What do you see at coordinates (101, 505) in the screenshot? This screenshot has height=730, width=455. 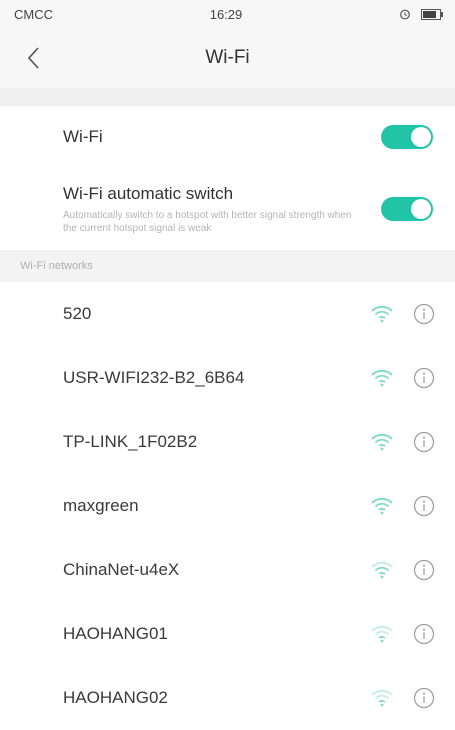 I see `network-name: maxgreen` at bounding box center [101, 505].